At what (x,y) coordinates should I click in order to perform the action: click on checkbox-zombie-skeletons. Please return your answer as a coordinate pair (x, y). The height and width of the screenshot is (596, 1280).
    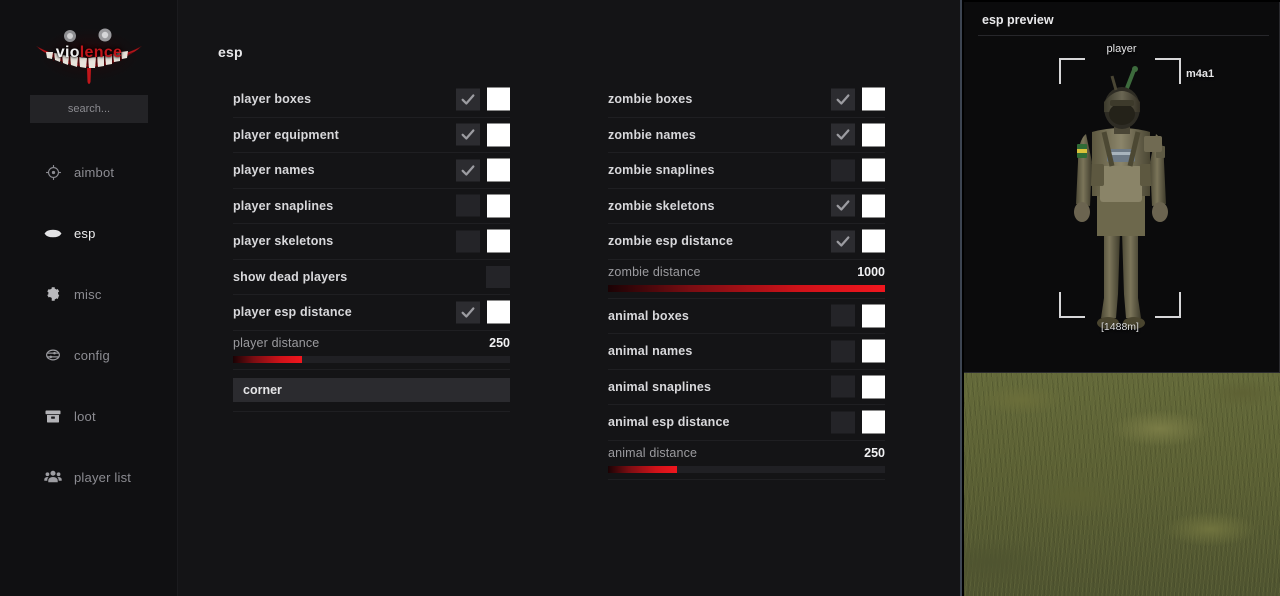
    Looking at the image, I should click on (843, 205).